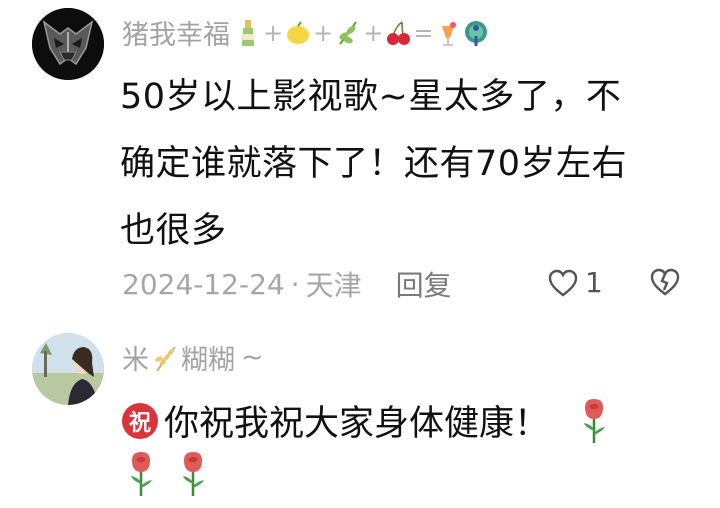 The height and width of the screenshot is (508, 720). What do you see at coordinates (357, 424) in the screenshot?
I see `comment-text-line: 你祝我祝大家身体健康！` at bounding box center [357, 424].